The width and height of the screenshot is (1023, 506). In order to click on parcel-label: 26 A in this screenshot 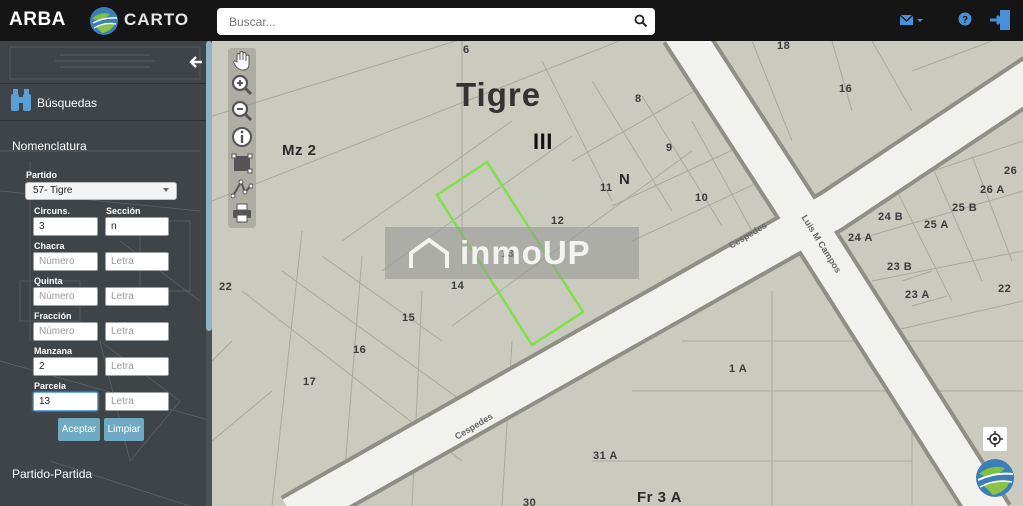, I will do `click(992, 190)`.